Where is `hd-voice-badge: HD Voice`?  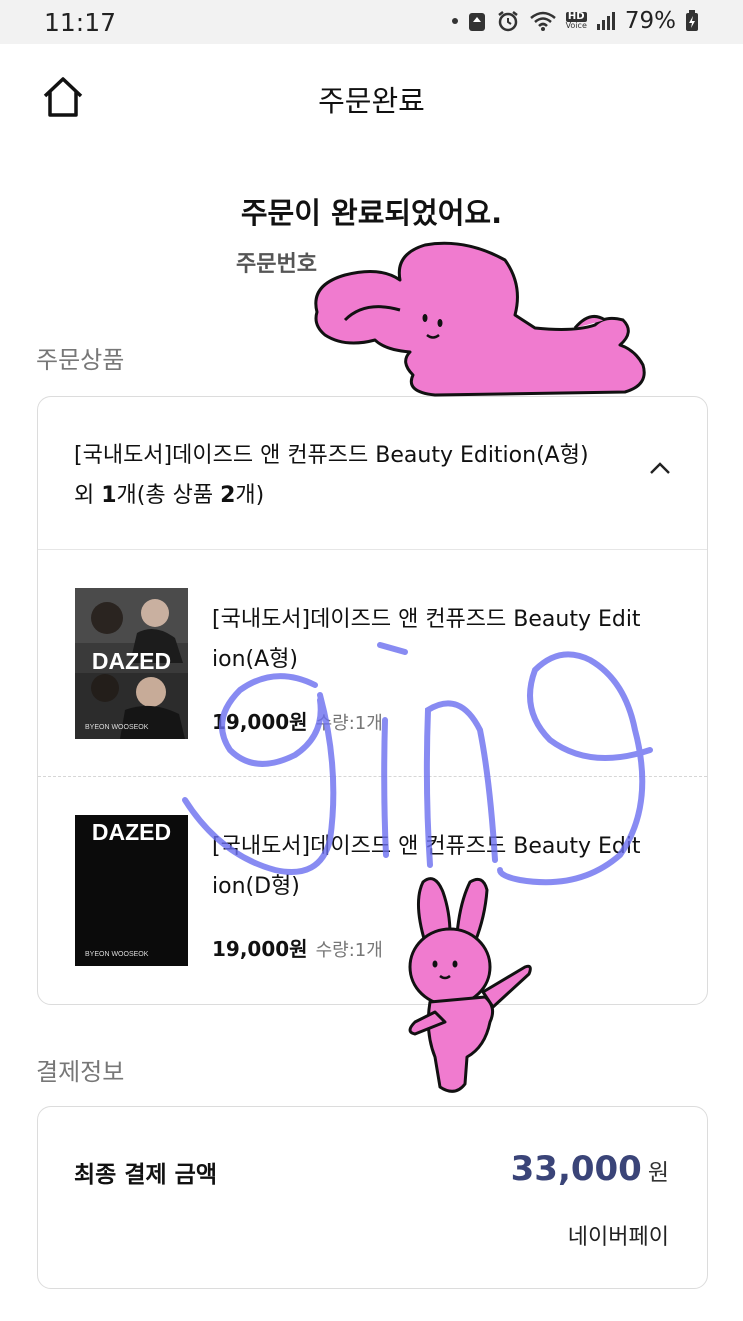
hd-voice-badge: HD Voice is located at coordinates (576, 21).